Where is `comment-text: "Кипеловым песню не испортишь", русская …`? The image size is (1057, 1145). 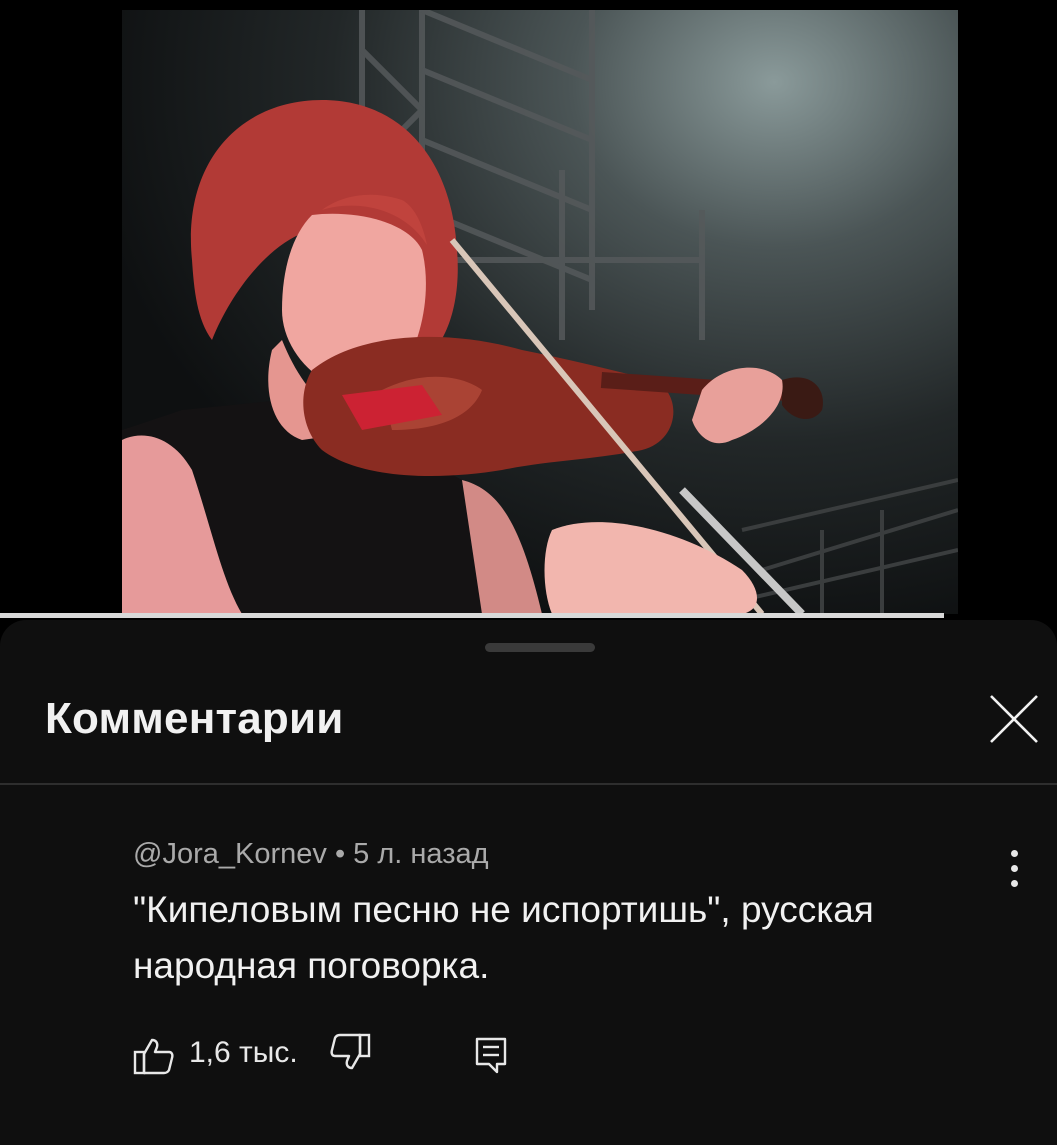
comment-text: "Кипеловым песню не испортишь", русская … is located at coordinates (503, 937).